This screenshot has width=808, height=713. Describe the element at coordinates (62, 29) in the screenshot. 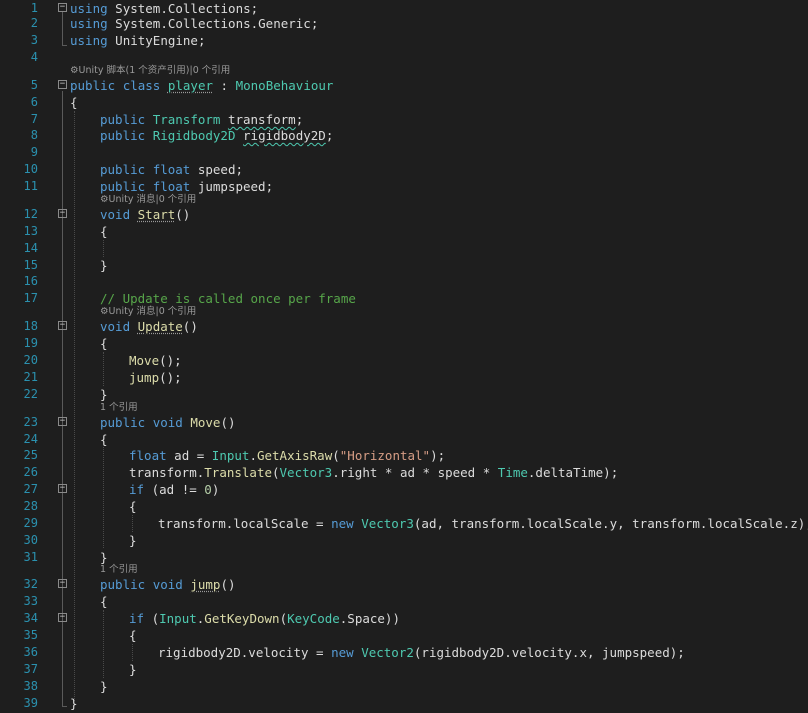

I see `outline-line` at that location.